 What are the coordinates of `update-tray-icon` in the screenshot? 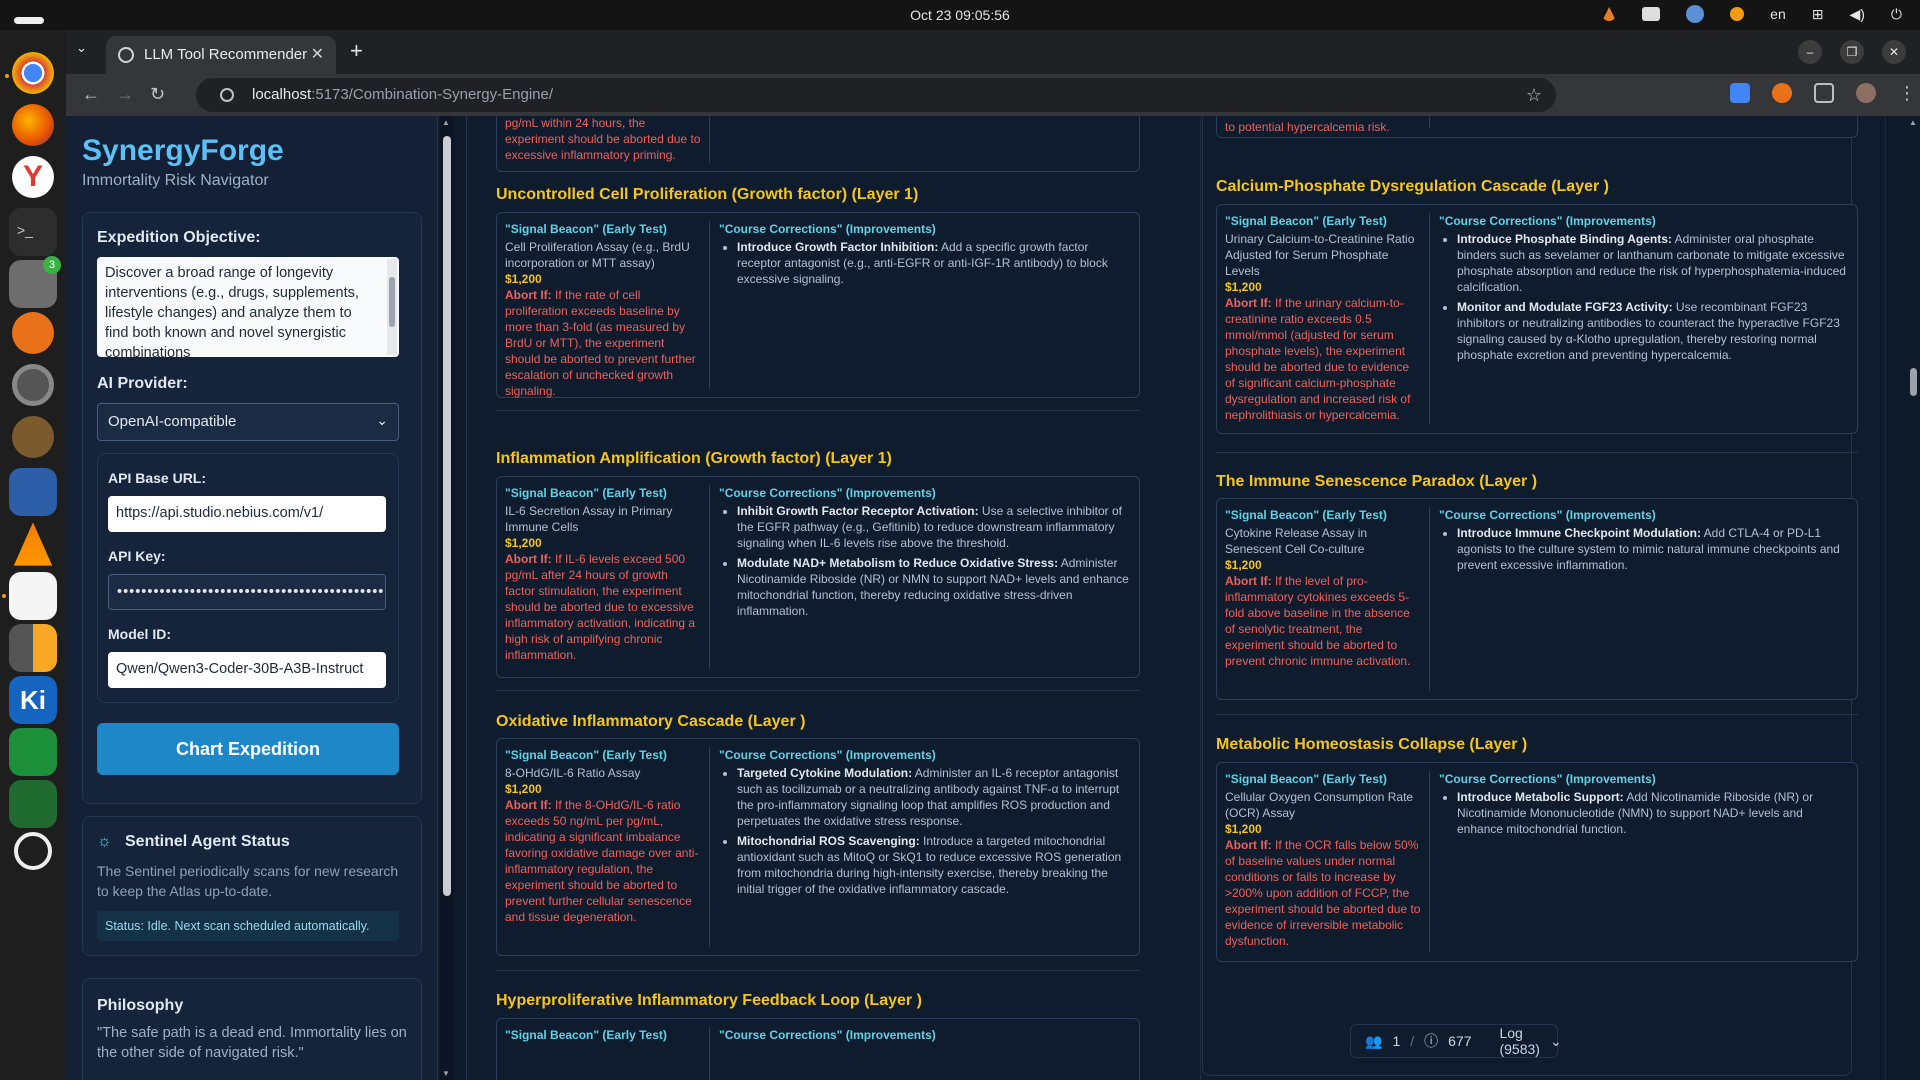 It's located at (1737, 14).